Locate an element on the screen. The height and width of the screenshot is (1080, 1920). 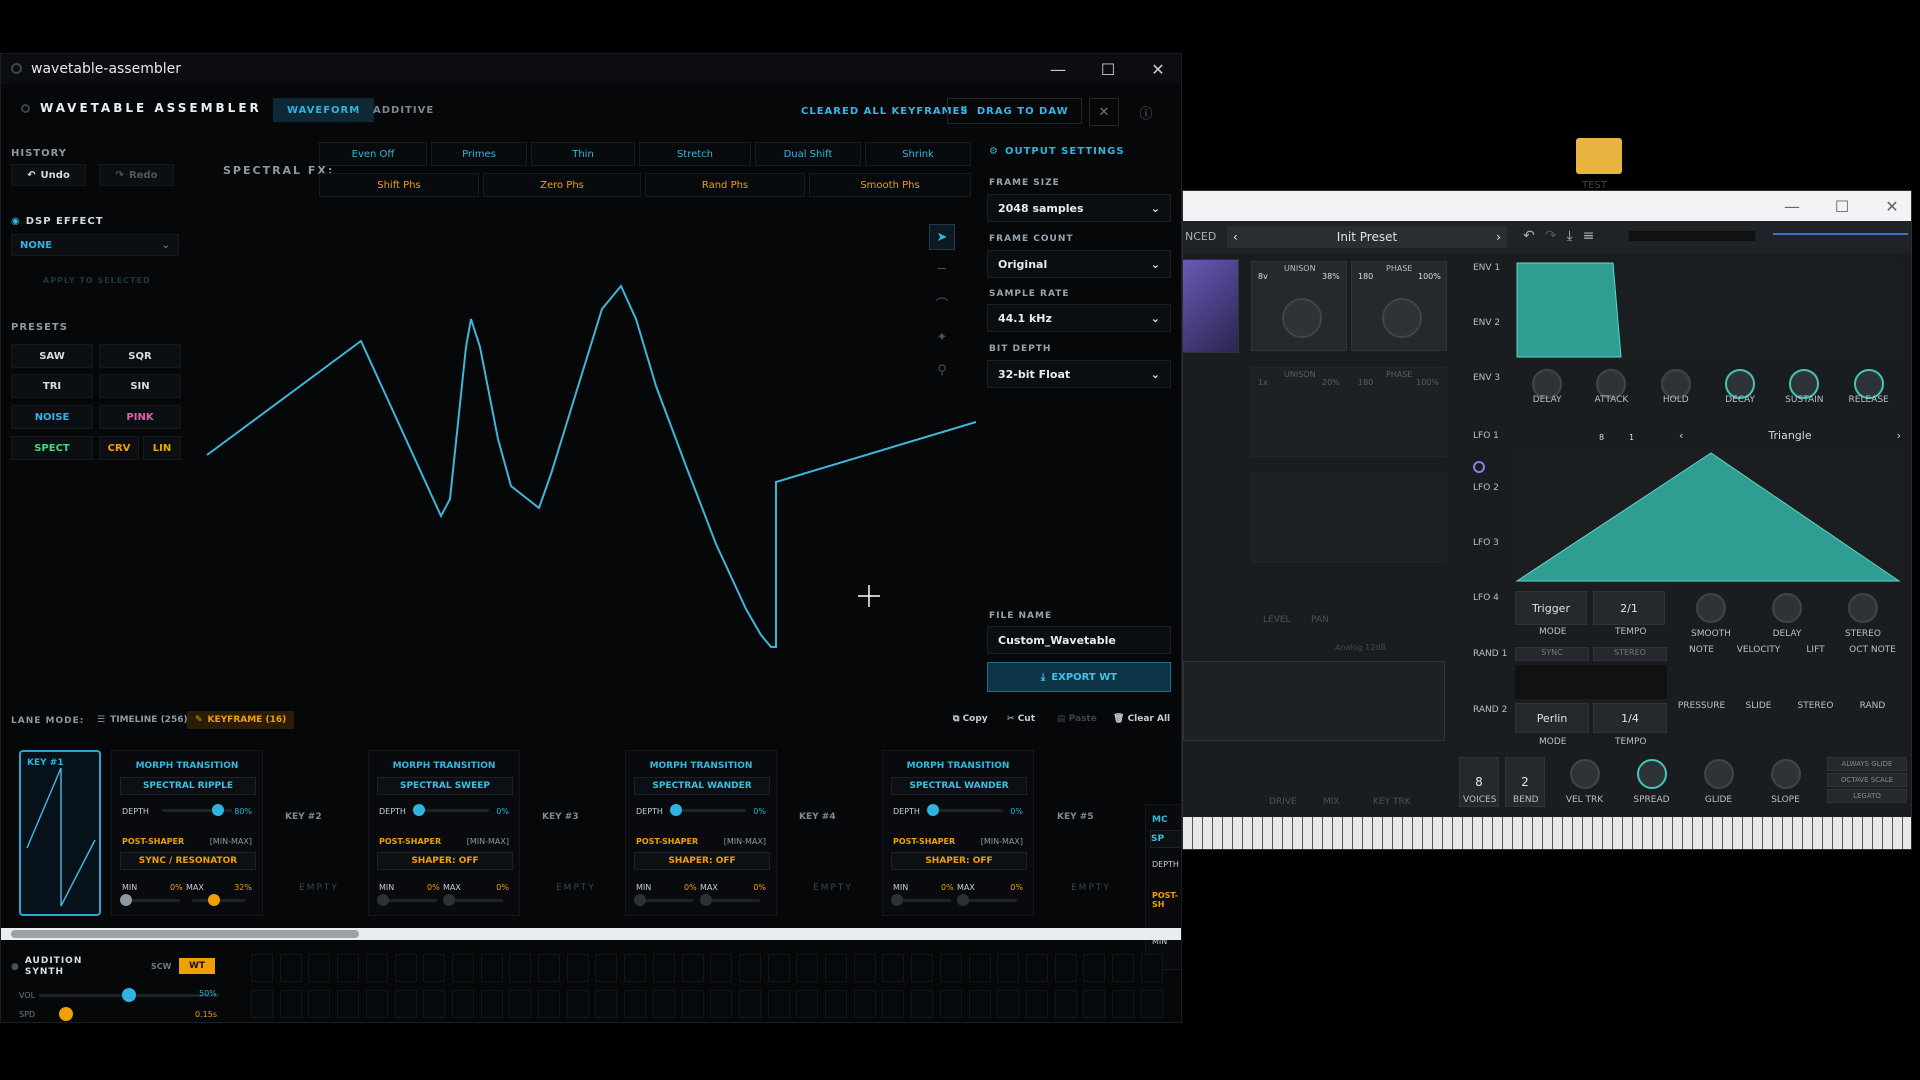
tab-additive: ADDITIVE is located at coordinates (403, 110).